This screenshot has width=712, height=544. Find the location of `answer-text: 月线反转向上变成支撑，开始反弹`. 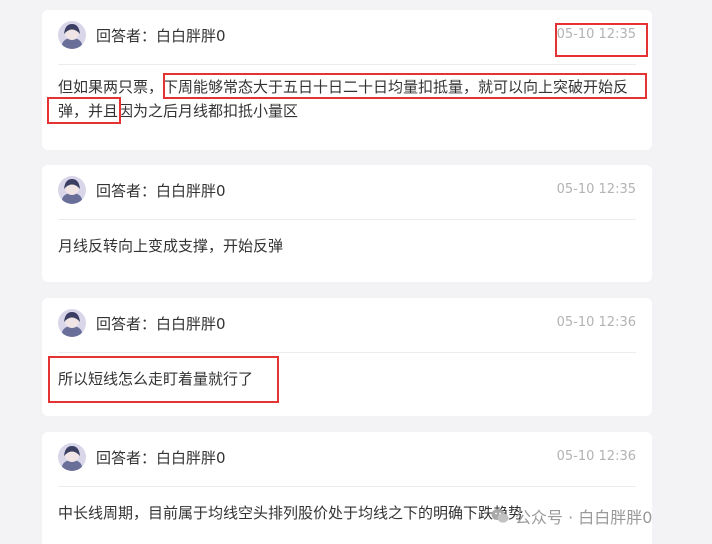

answer-text: 月线反转向上变成支撑，开始反弹 is located at coordinates (171, 246).